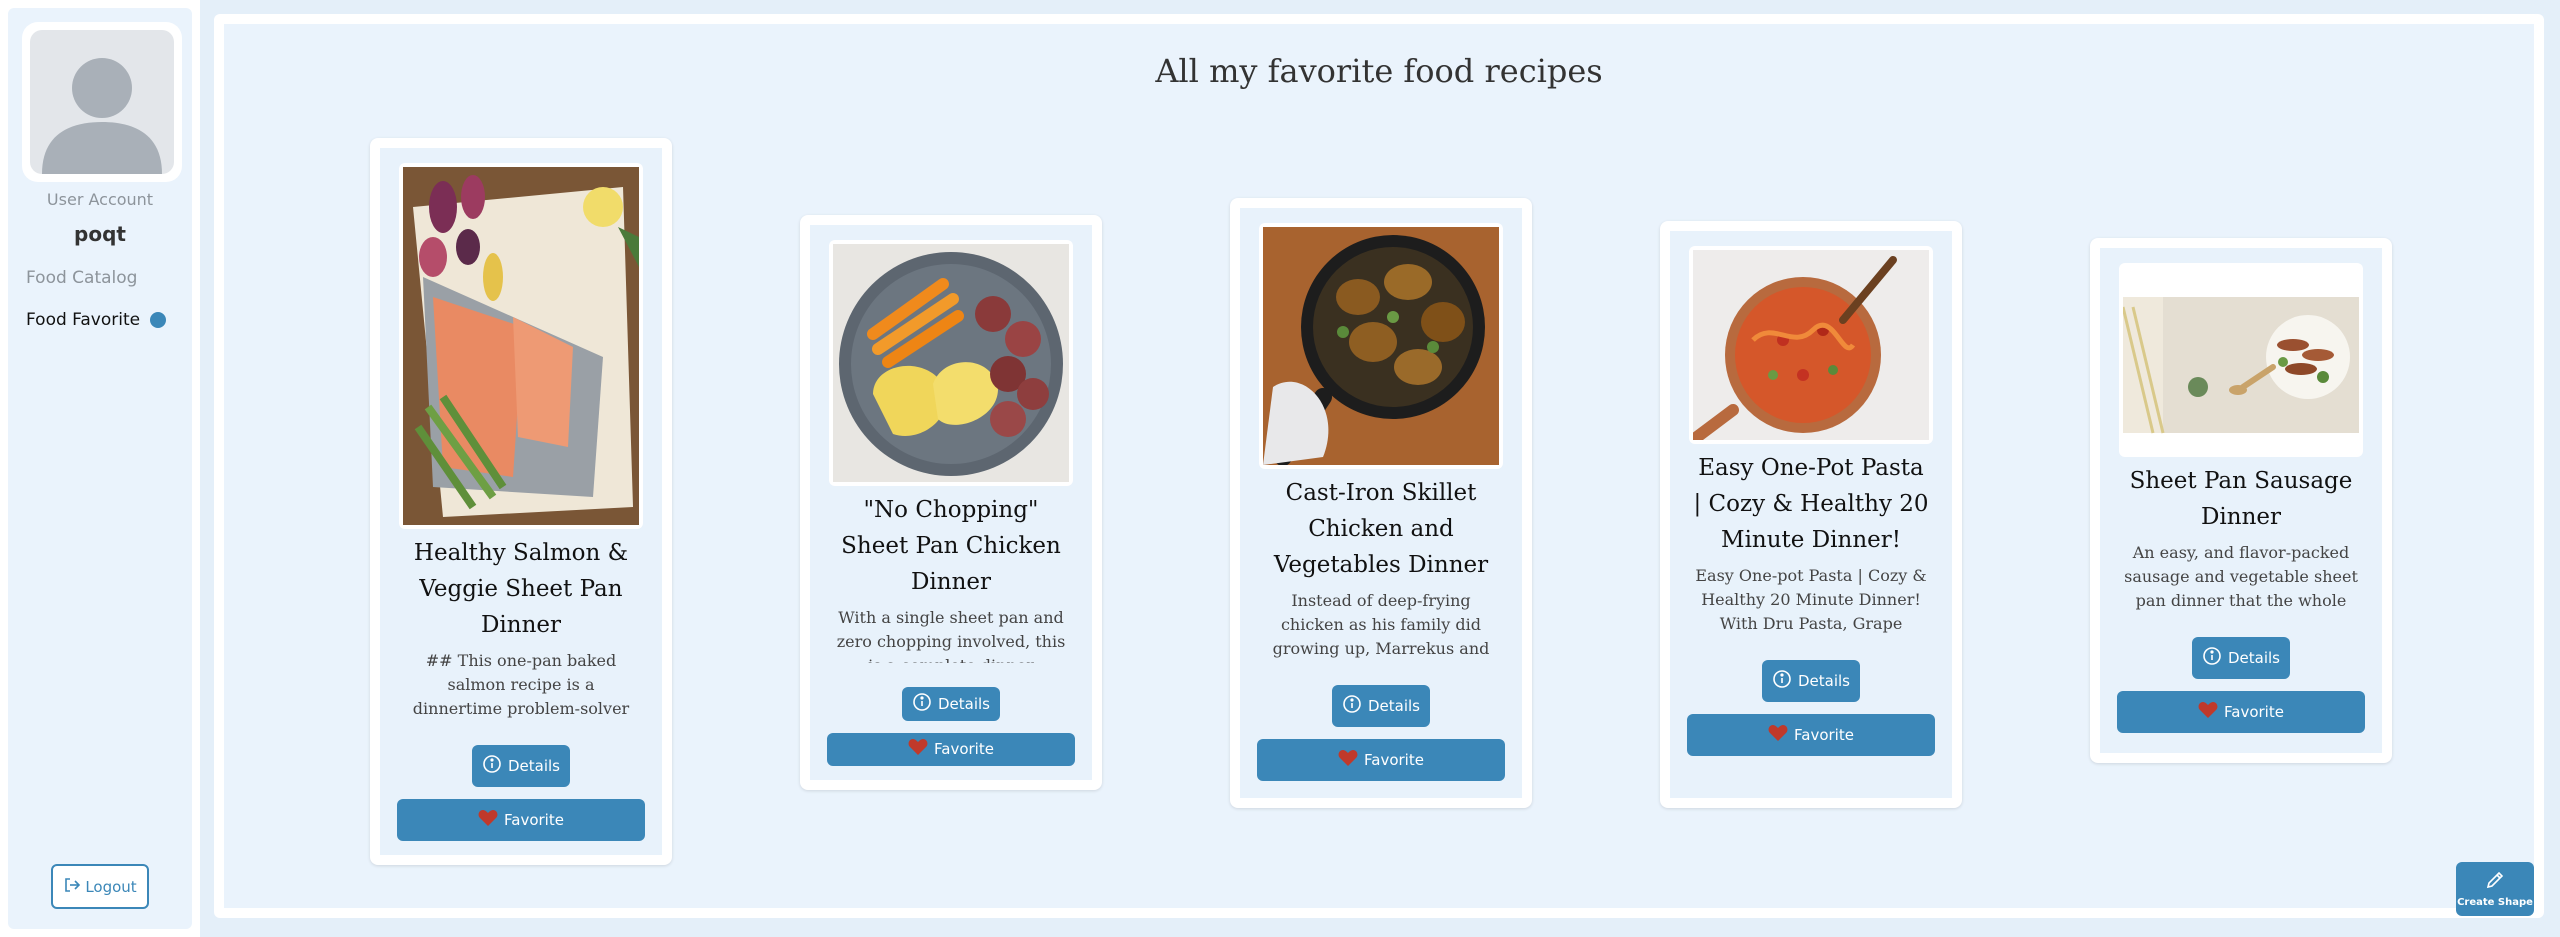 Image resolution: width=2560 pixels, height=937 pixels. What do you see at coordinates (521, 589) in the screenshot?
I see `recipe-title: Healthy Salmon & Veggie Sheet Pan Dinner` at bounding box center [521, 589].